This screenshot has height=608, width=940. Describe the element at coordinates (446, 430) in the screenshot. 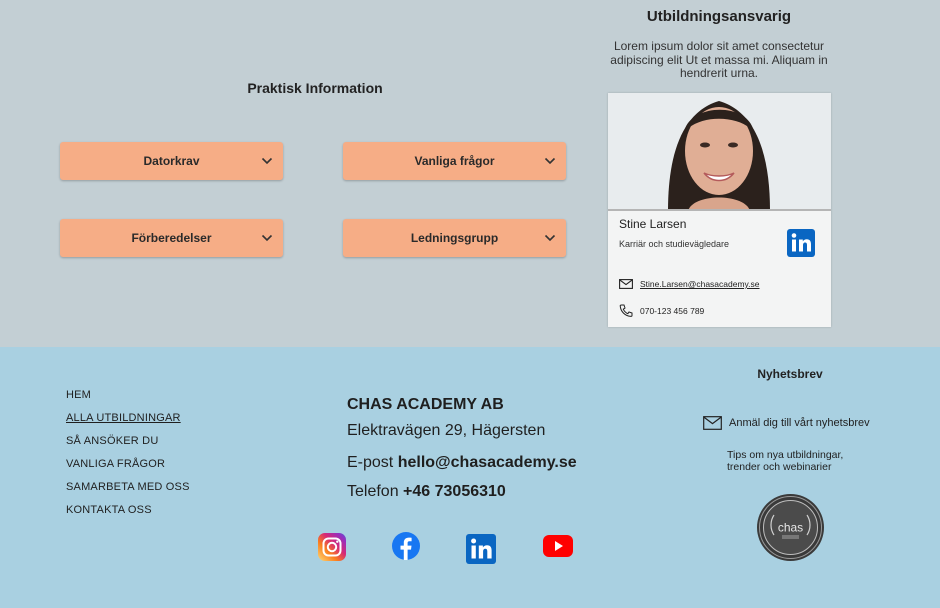

I see `company-address: Elektravägen 29, Hägersten` at that location.